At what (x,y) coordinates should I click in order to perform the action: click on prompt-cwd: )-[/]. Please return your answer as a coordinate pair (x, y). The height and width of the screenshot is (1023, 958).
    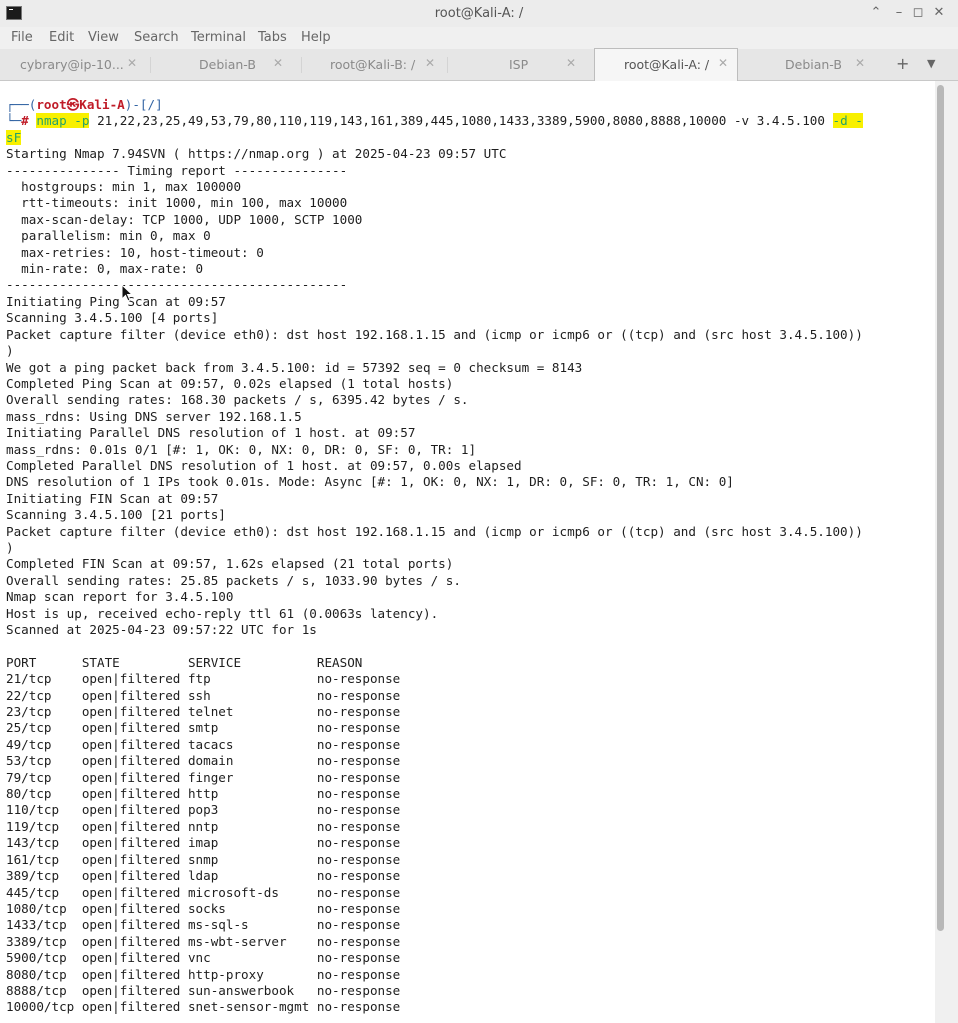
    Looking at the image, I should click on (143, 104).